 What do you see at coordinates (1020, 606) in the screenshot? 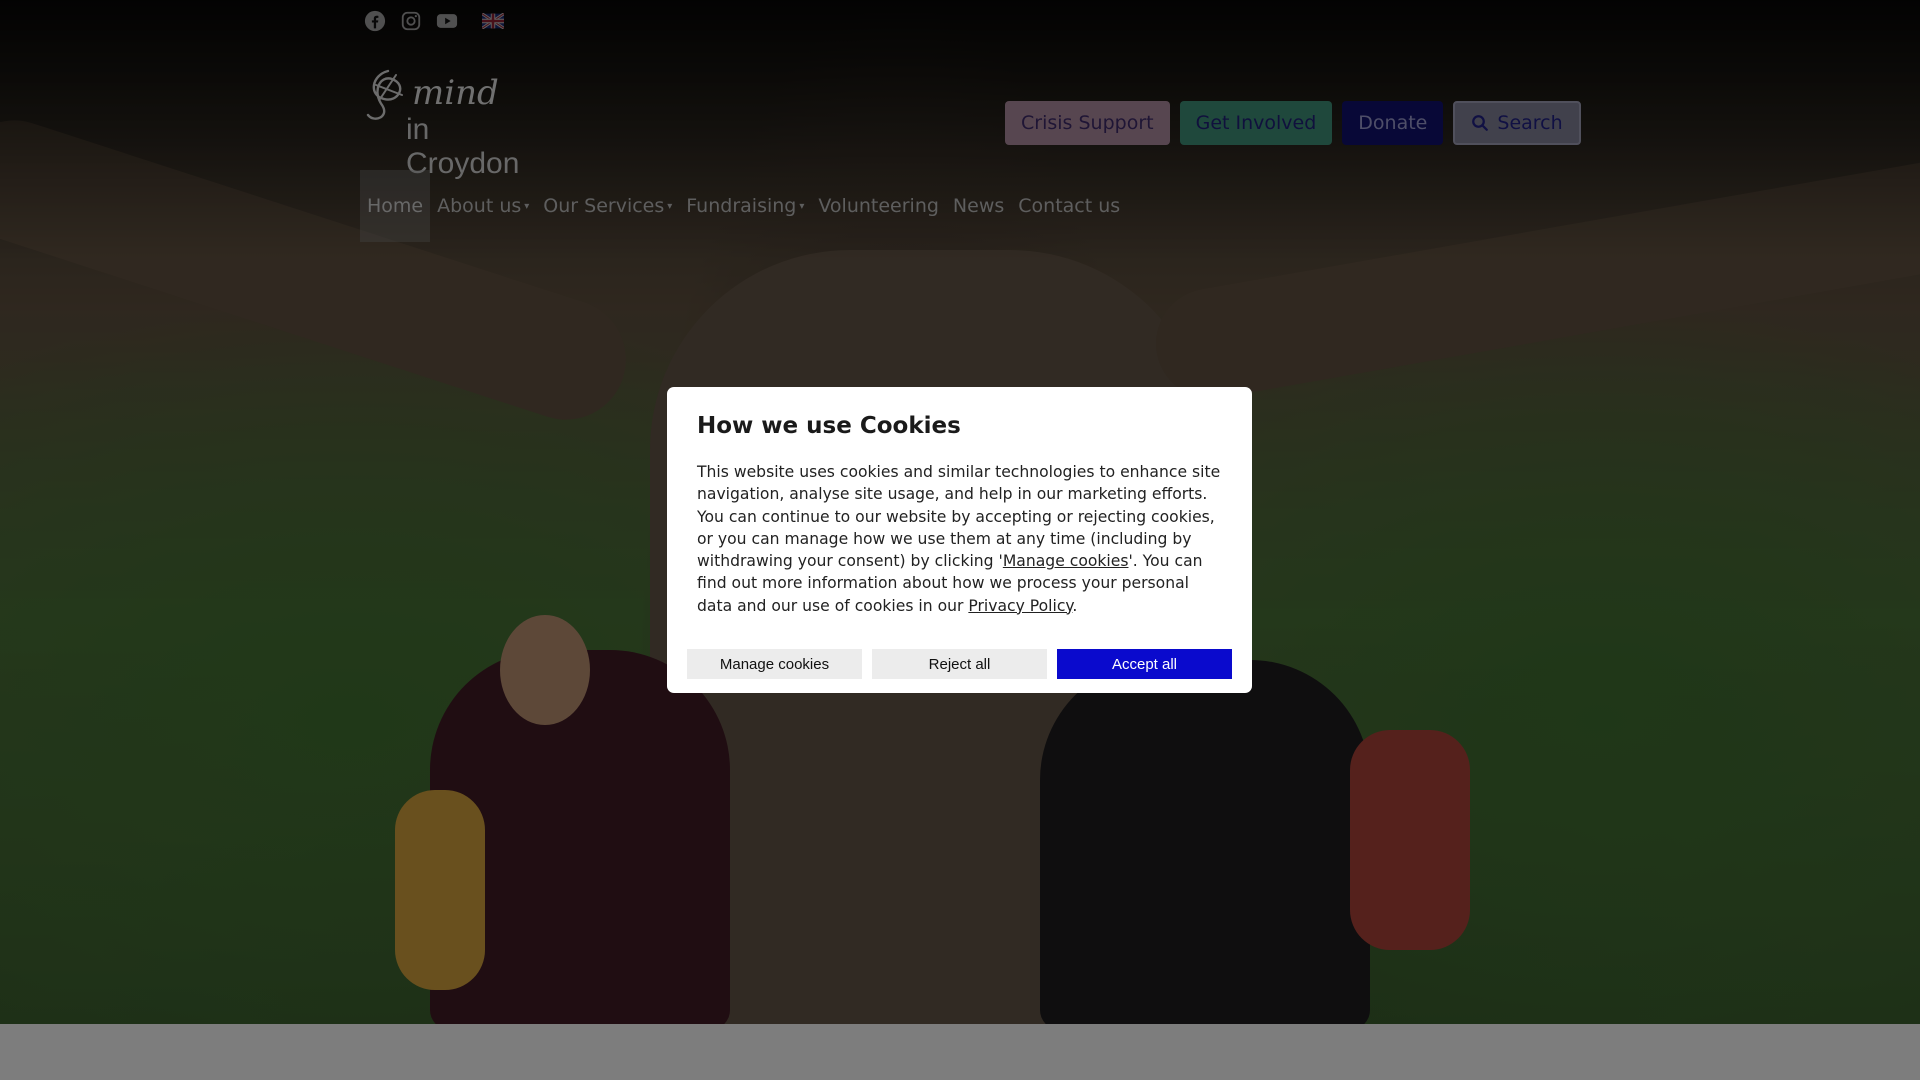
I see `privacy-policy-link: Privacy Policy` at bounding box center [1020, 606].